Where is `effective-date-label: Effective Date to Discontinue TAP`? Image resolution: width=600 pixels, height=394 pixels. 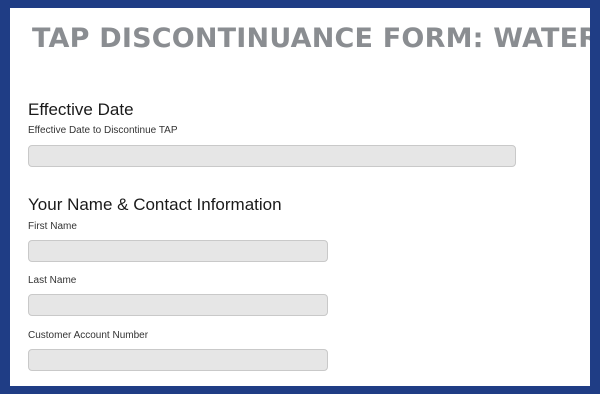
effective-date-label: Effective Date to Discontinue TAP is located at coordinates (103, 130).